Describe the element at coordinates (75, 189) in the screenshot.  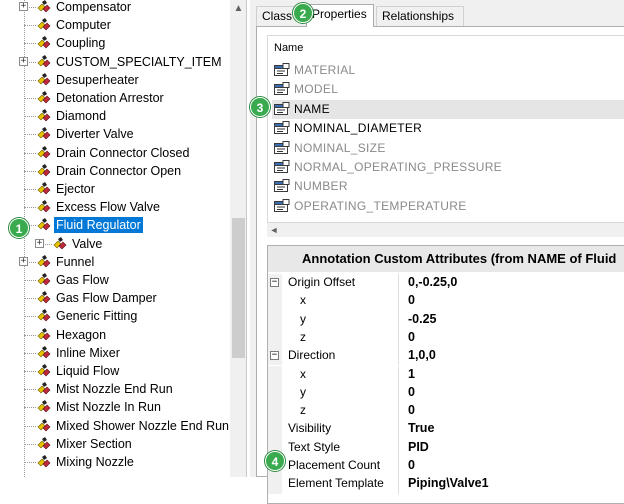
I see `tree-item-label: Ejector` at that location.